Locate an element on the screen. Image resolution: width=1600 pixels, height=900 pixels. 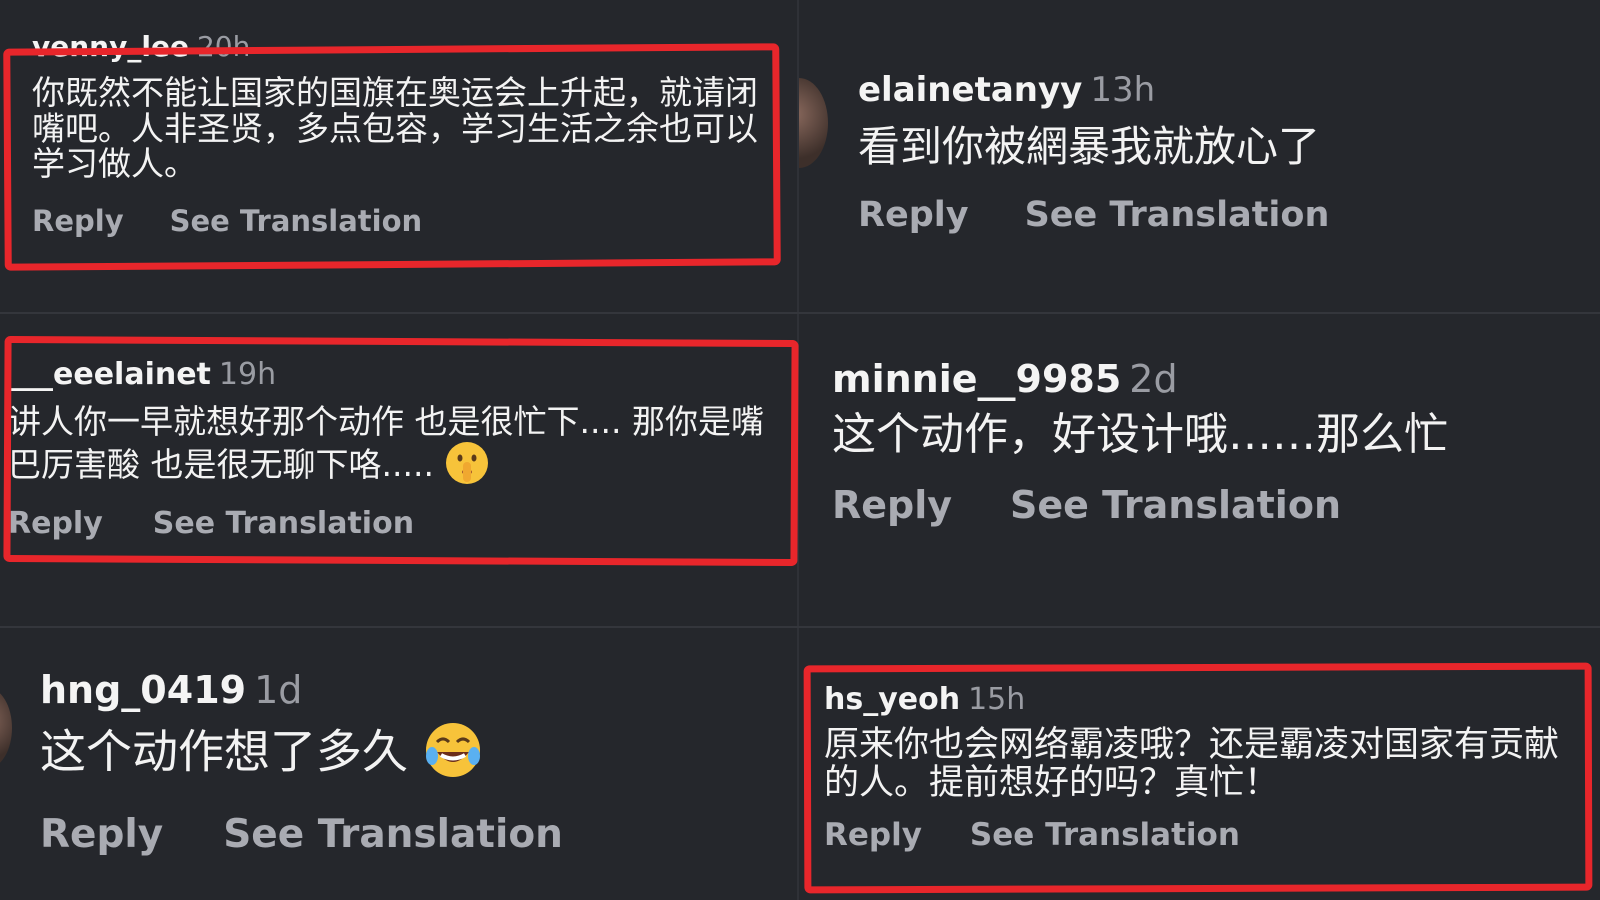
comment-meta: venny_lee 20h is located at coordinates (407, 46).